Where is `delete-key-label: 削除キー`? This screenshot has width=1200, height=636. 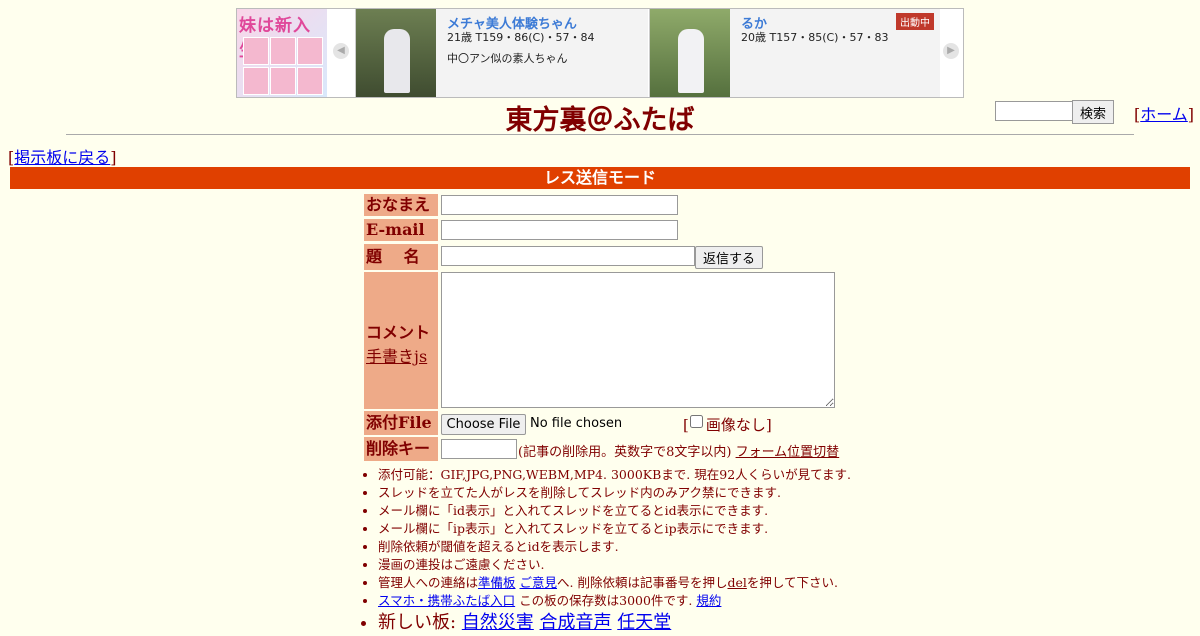 delete-key-label: 削除キー is located at coordinates (401, 449).